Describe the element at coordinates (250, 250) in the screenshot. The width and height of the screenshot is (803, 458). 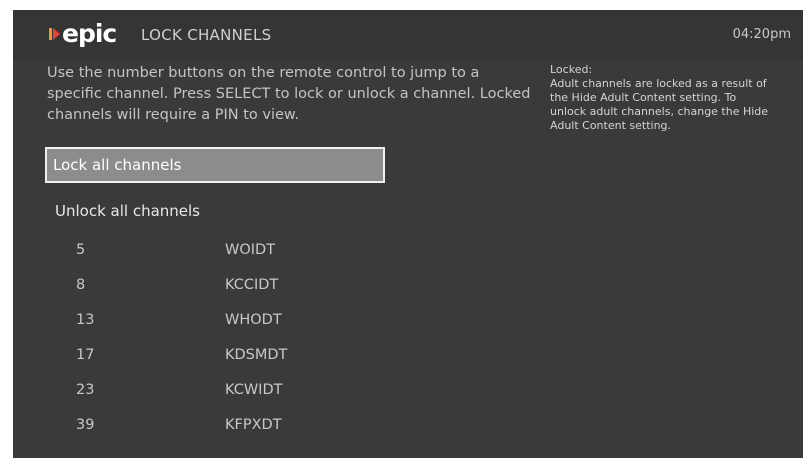
I see `channel-name: WOIDT` at that location.